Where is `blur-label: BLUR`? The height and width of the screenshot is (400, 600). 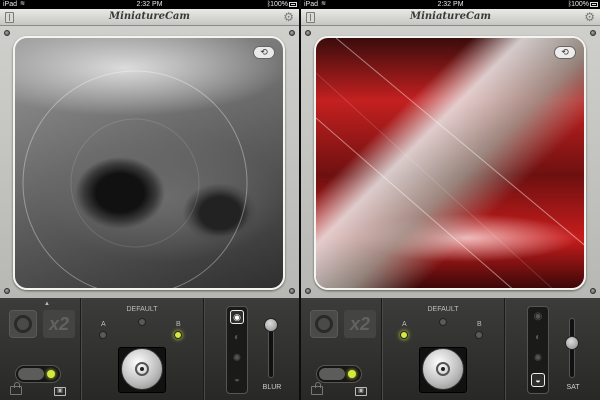 blur-label: BLUR is located at coordinates (272, 387).